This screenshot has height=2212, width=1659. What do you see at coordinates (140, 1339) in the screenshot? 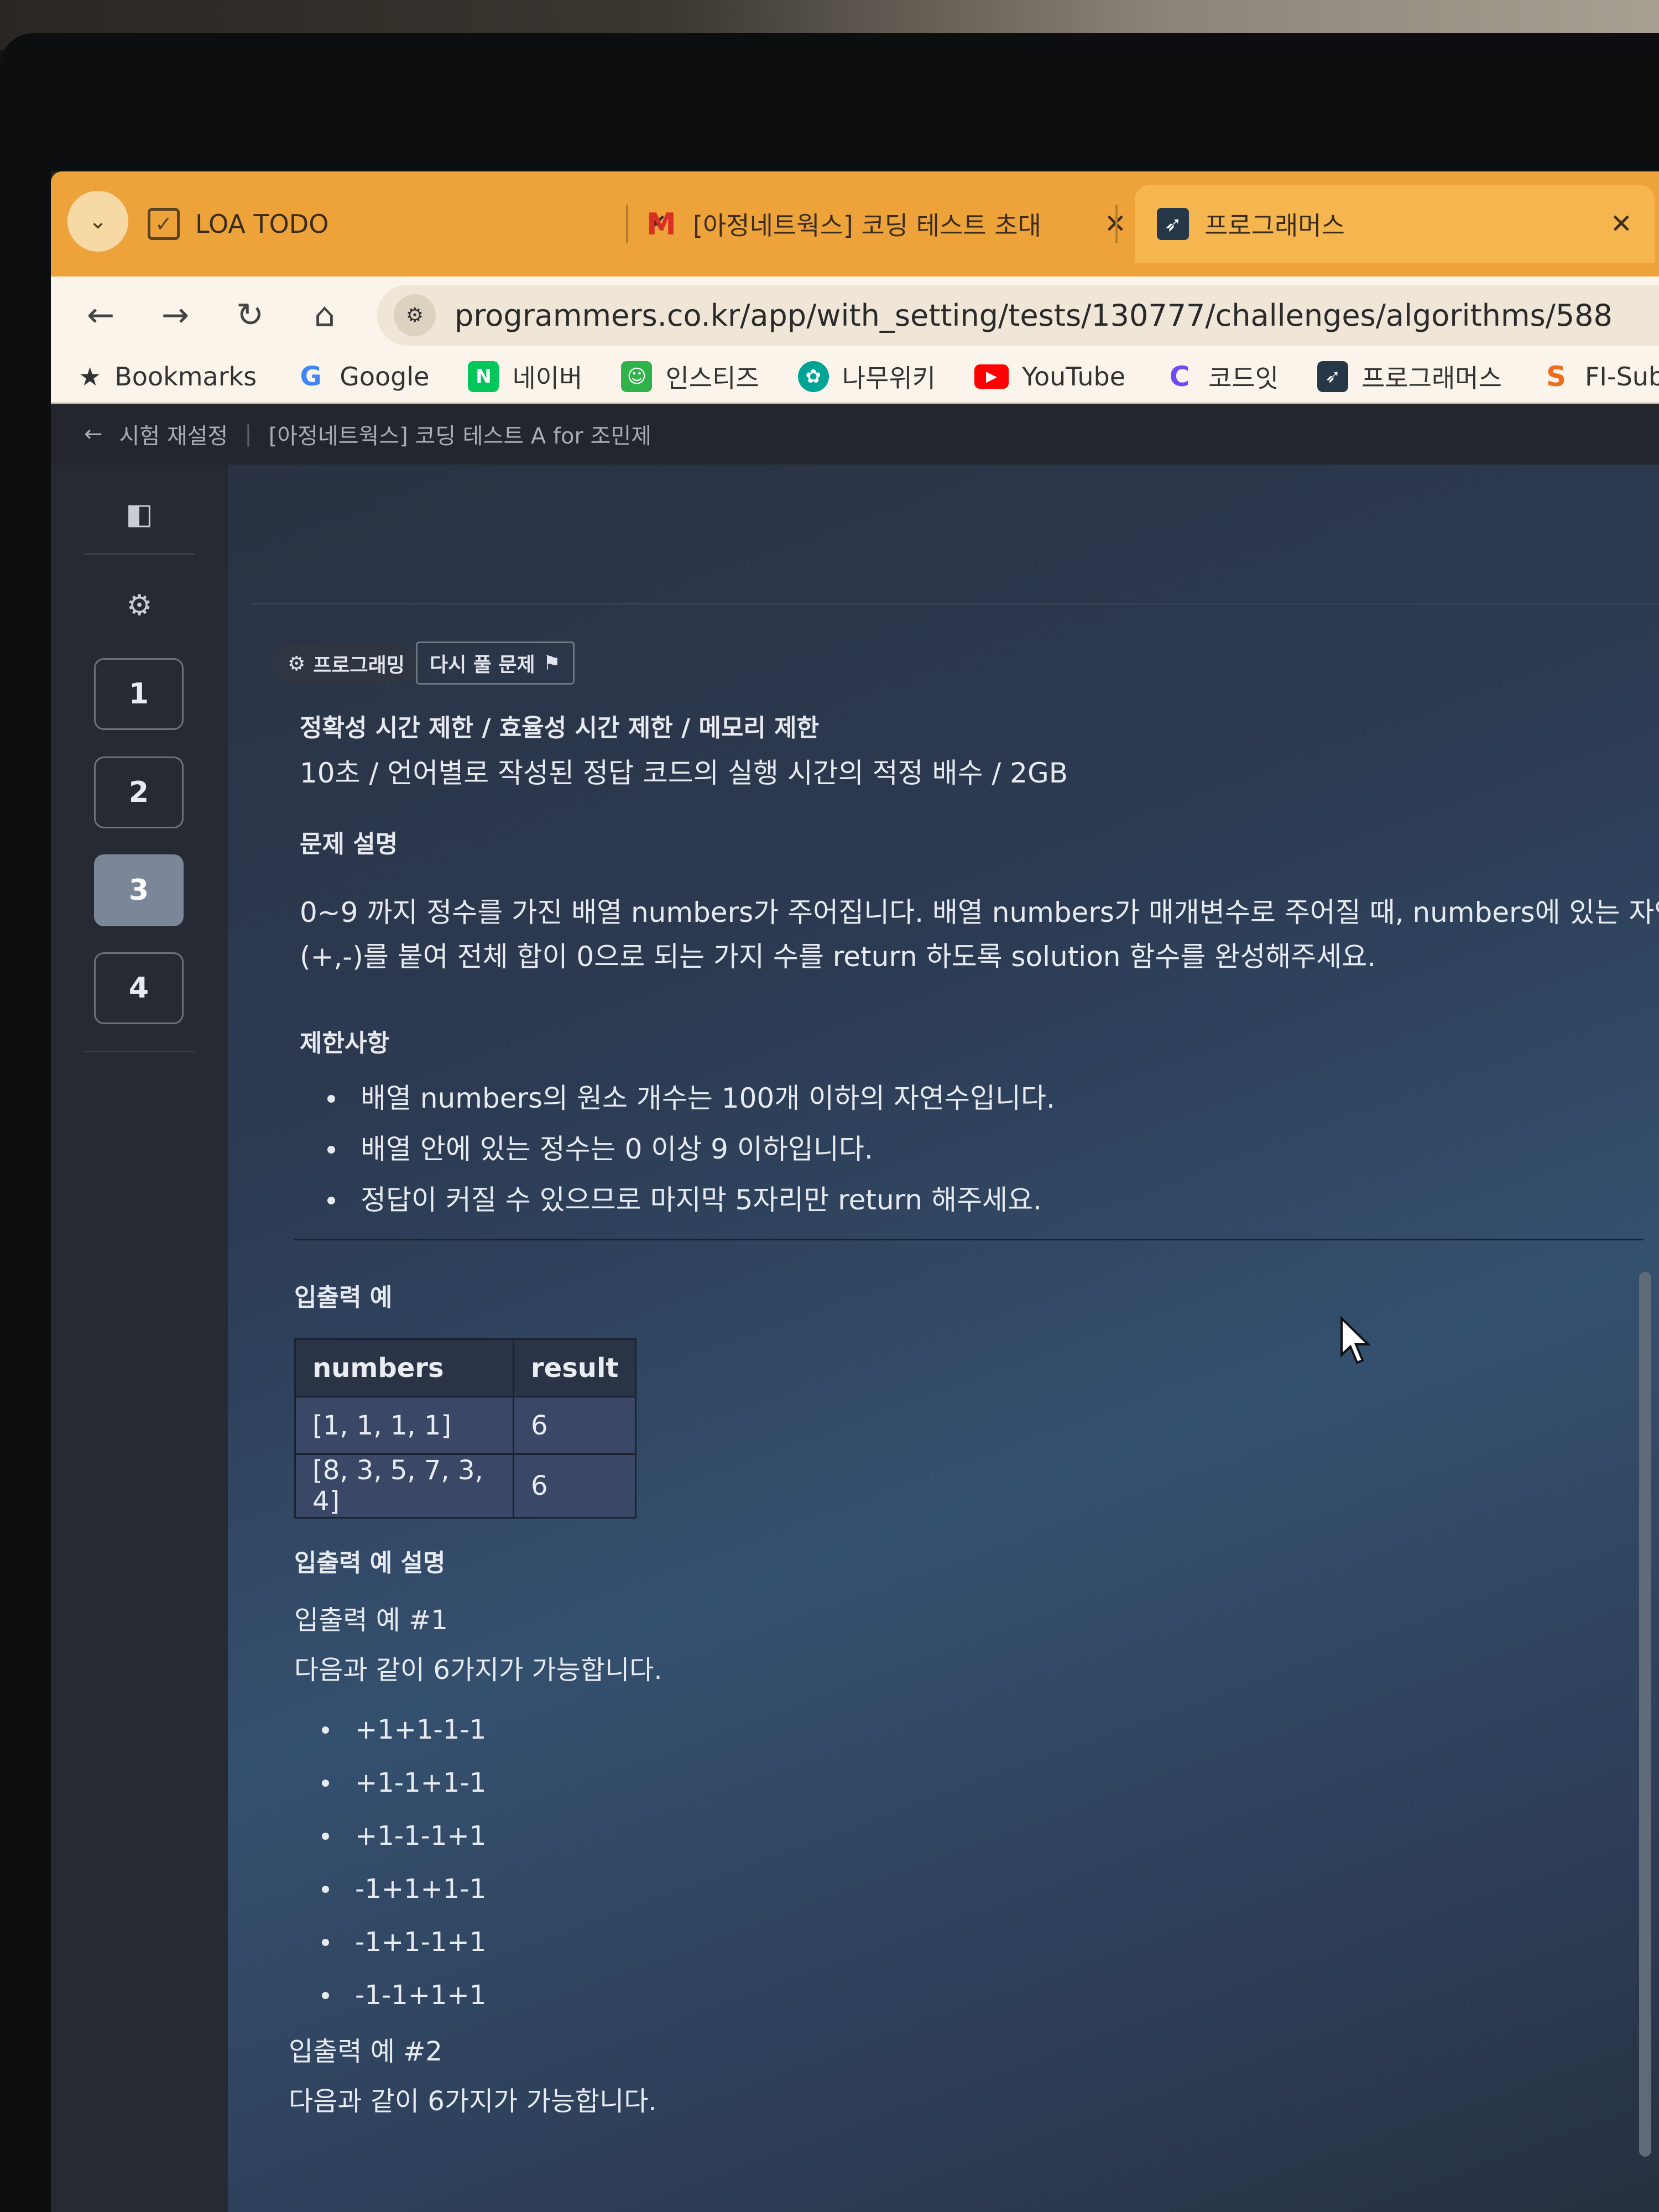
I see `question-sidebar: ◧ ⚙ 1 2 3 4` at bounding box center [140, 1339].